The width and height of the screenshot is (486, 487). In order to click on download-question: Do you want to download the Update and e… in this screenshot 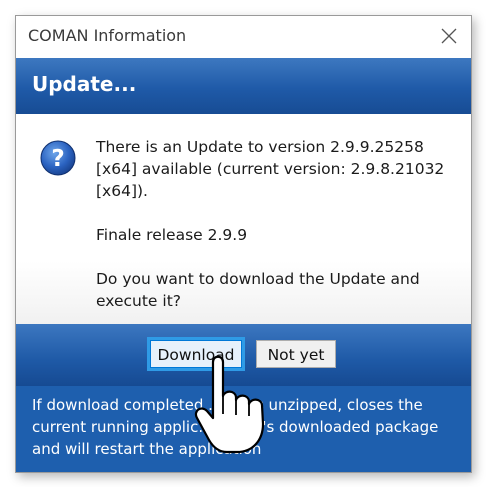, I will do `click(258, 290)`.